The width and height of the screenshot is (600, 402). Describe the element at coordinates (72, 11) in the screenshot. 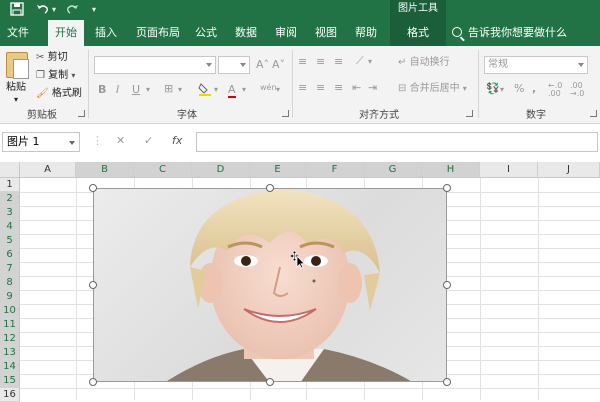

I see `redo-icon` at that location.